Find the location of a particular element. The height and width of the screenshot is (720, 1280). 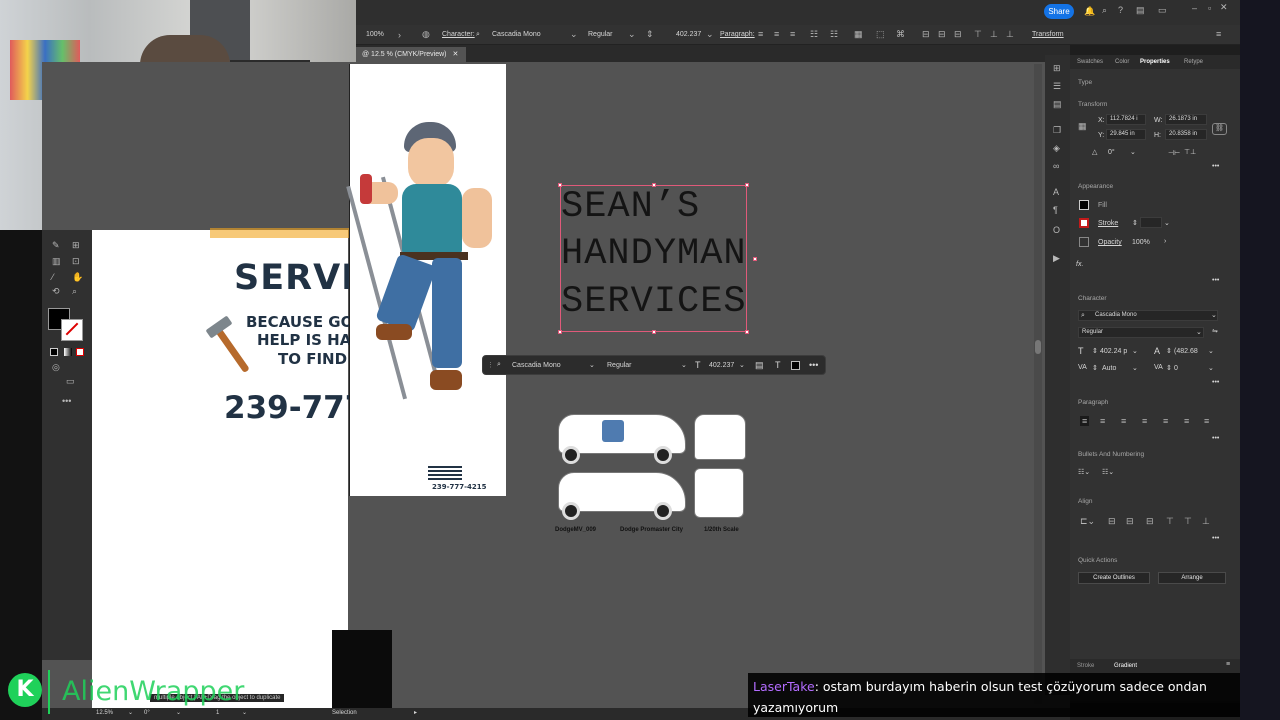

w-field: 26.1873 in is located at coordinates (1186, 119).